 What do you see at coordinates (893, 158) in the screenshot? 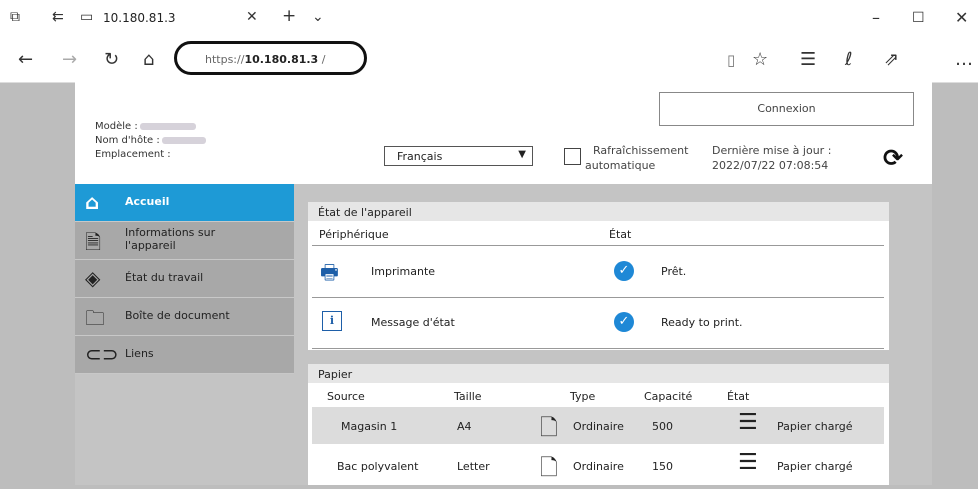
I see `refresh-icon: ⟳` at bounding box center [893, 158].